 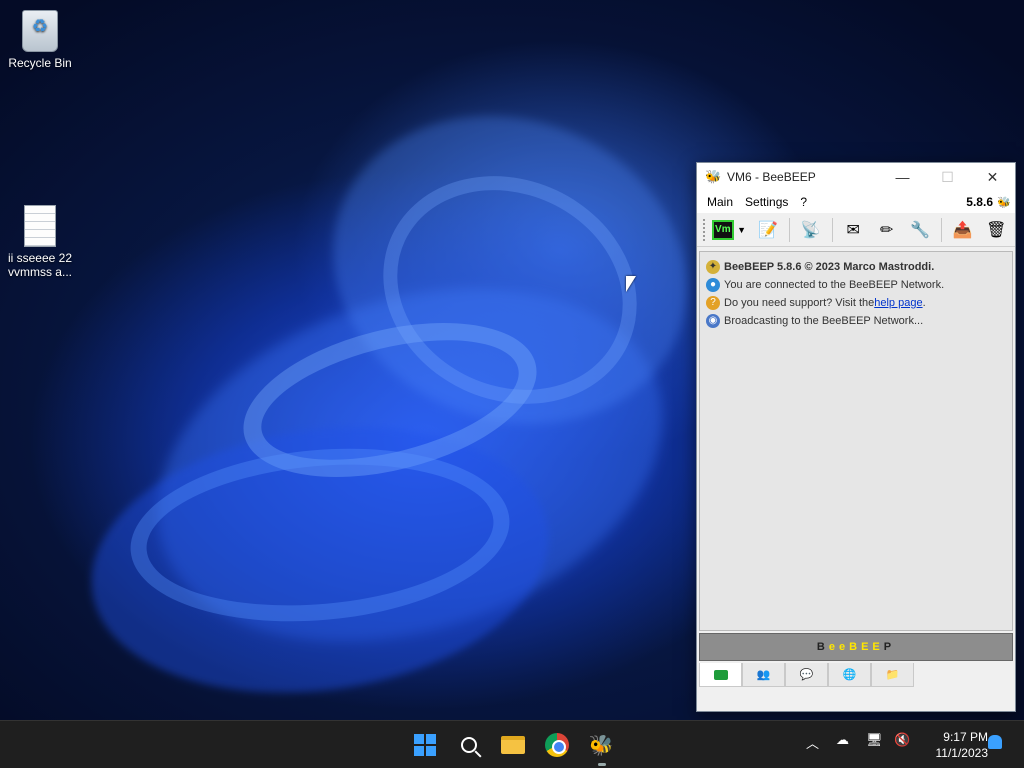 I want to click on users-tab-icon: 👥, so click(x=763, y=675).